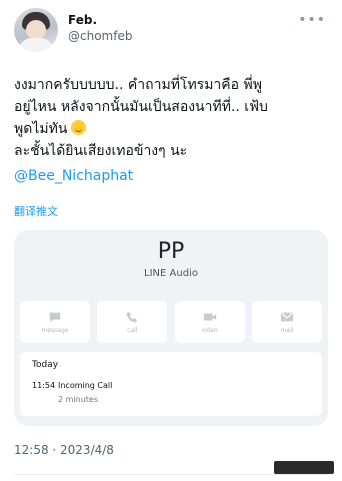 The width and height of the screenshot is (342, 481). I want to click on divider, so click(171, 474).